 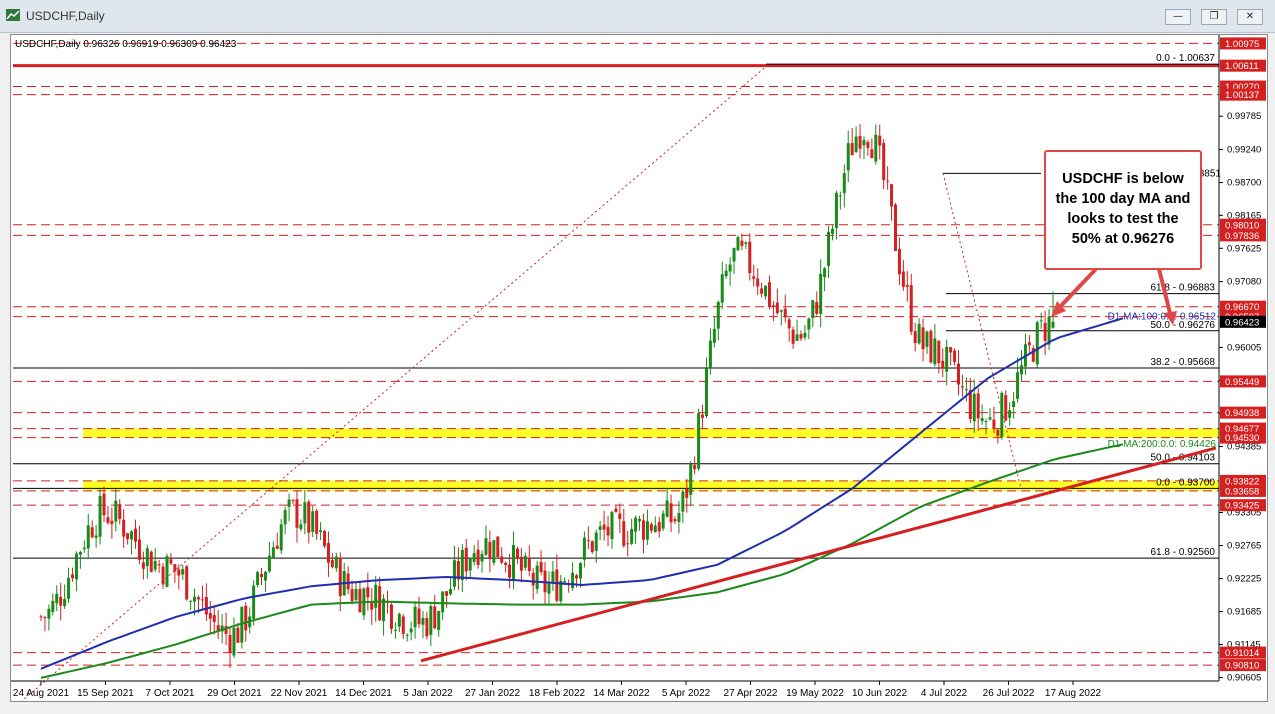 I want to click on level-box-label-9: 0.94938, so click(x=1242, y=413).